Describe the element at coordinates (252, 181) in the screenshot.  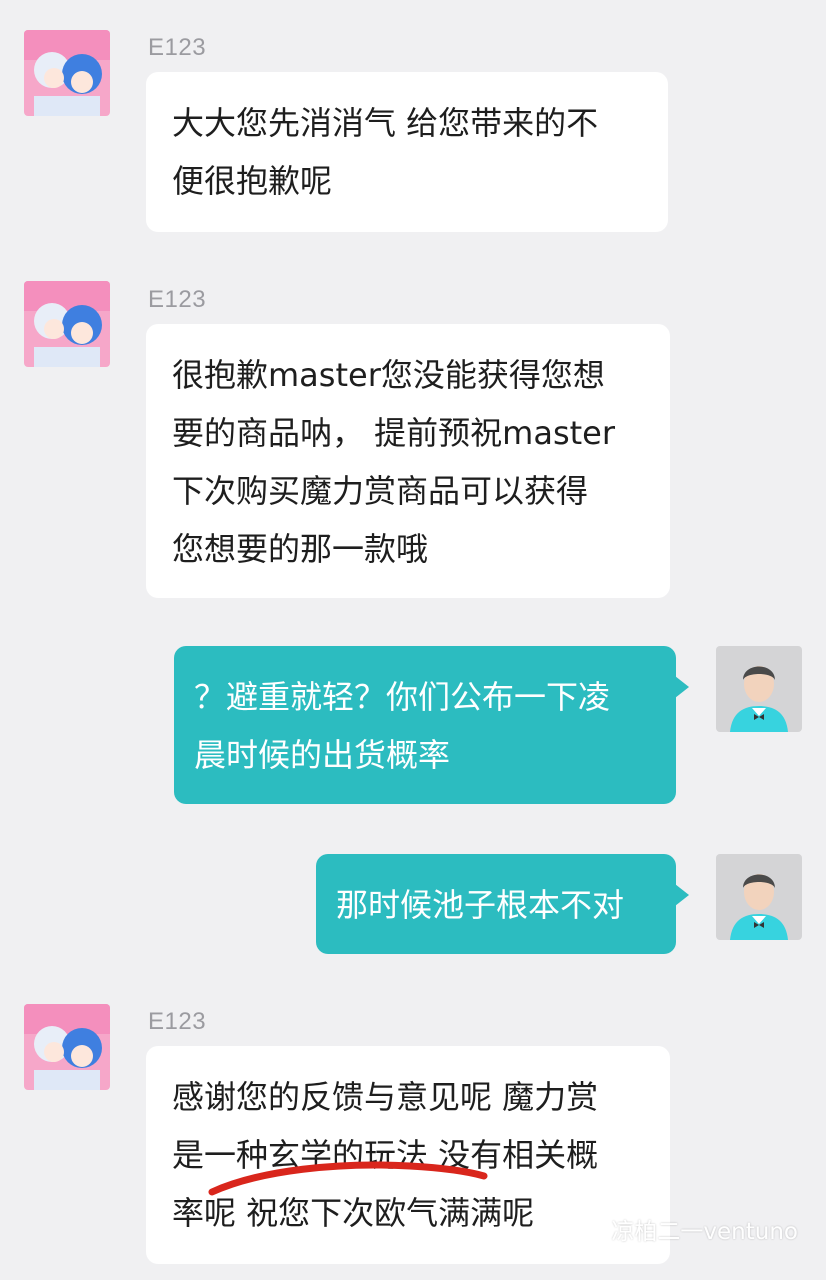
I see `message-line: 便很抱歉呢` at that location.